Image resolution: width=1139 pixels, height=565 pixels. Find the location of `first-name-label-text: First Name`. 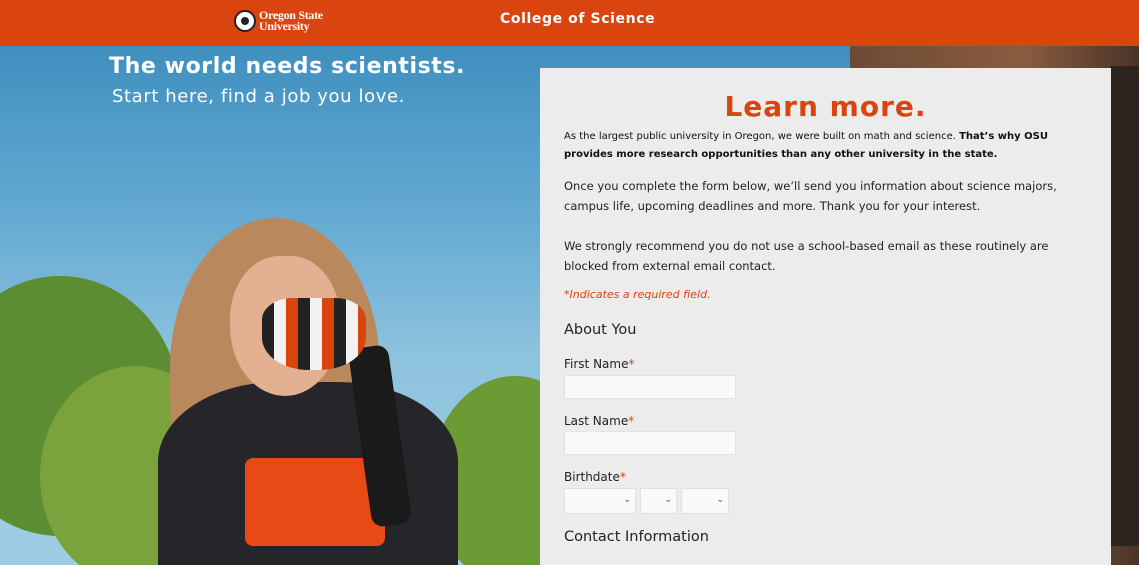

first-name-label-text: First Name is located at coordinates (596, 364).